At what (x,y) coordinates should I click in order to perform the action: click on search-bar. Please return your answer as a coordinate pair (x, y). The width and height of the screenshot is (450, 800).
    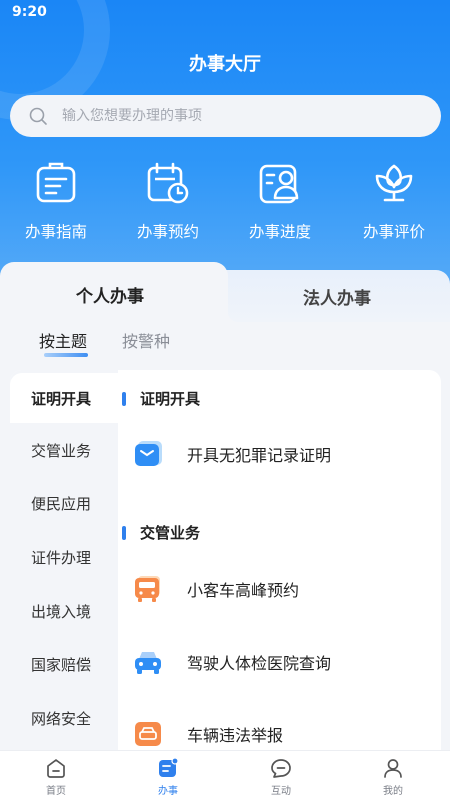
    Looking at the image, I should click on (225, 116).